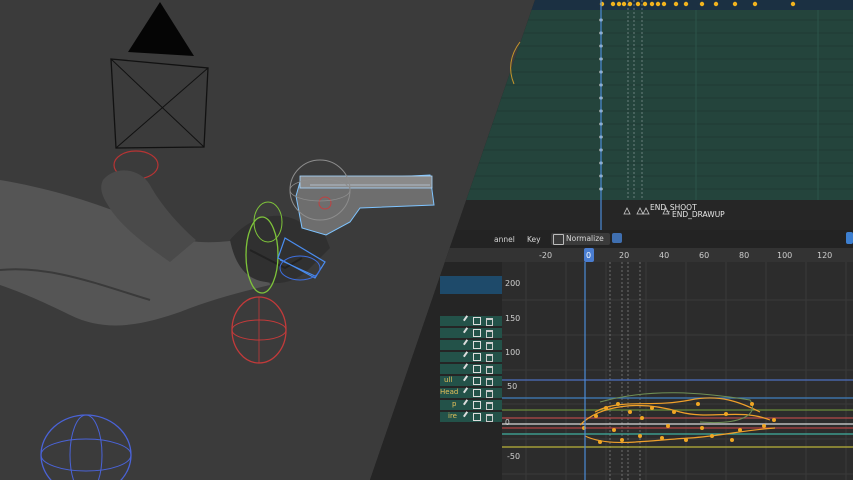 The height and width of the screenshot is (480, 853). Describe the element at coordinates (588, 255) in the screenshot. I see `current-frame-indicator: 0` at that location.